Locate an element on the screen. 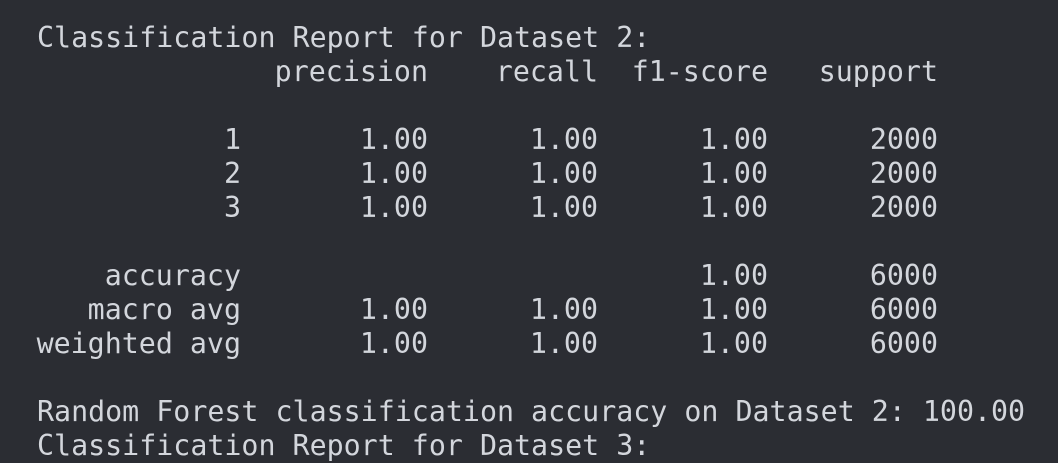 This screenshot has height=463, width=1058. class-row-1: 1 1.00 1.00 1.00 2000 is located at coordinates (529, 140).